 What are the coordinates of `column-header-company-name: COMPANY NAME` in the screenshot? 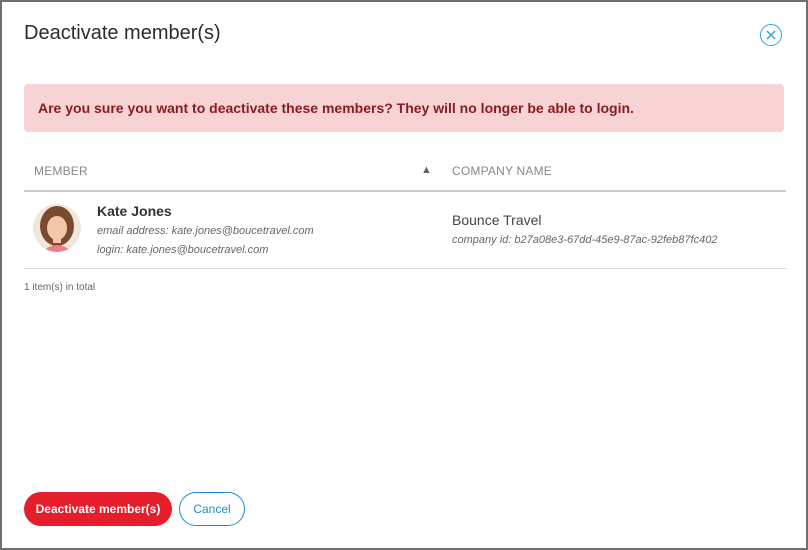 It's located at (502, 171).